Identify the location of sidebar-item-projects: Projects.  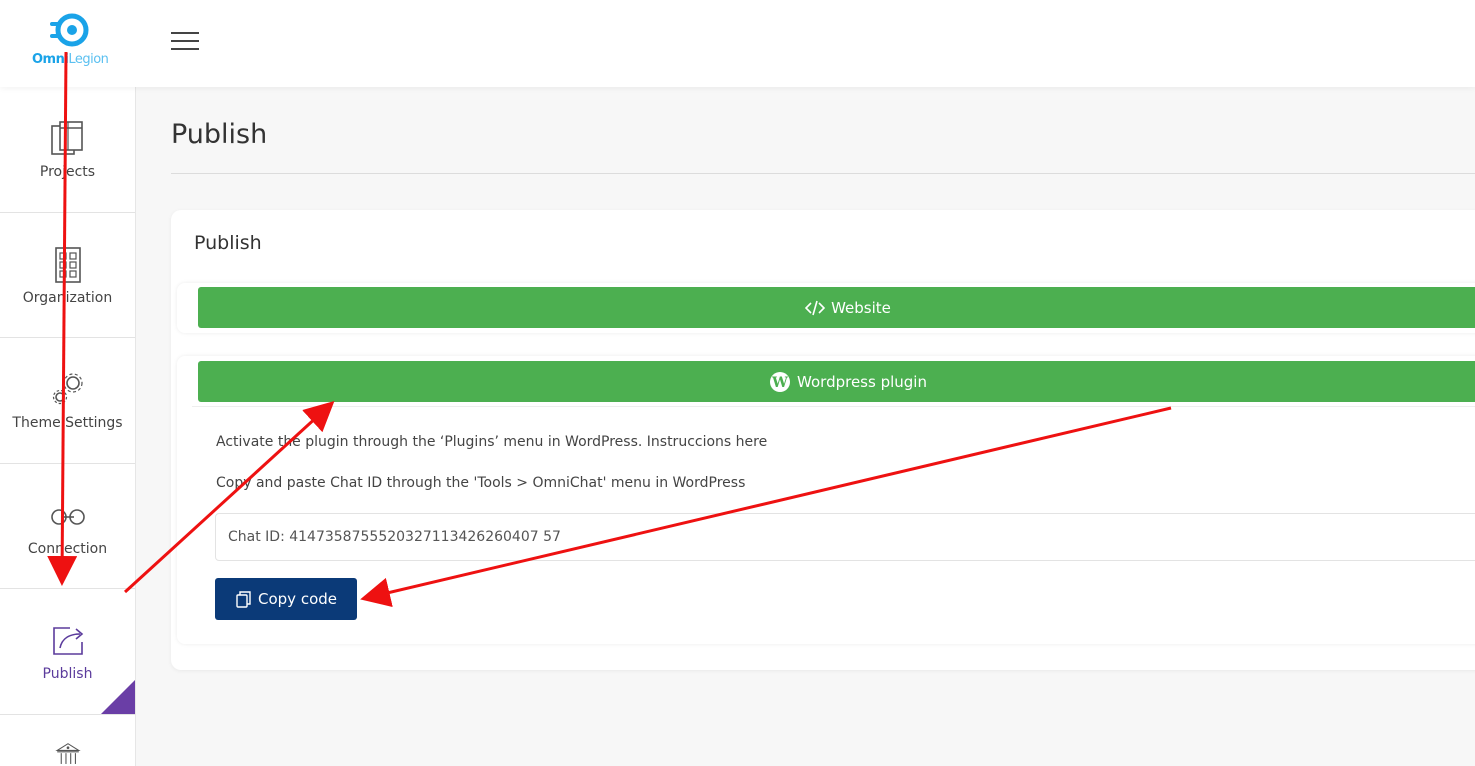
(67, 150).